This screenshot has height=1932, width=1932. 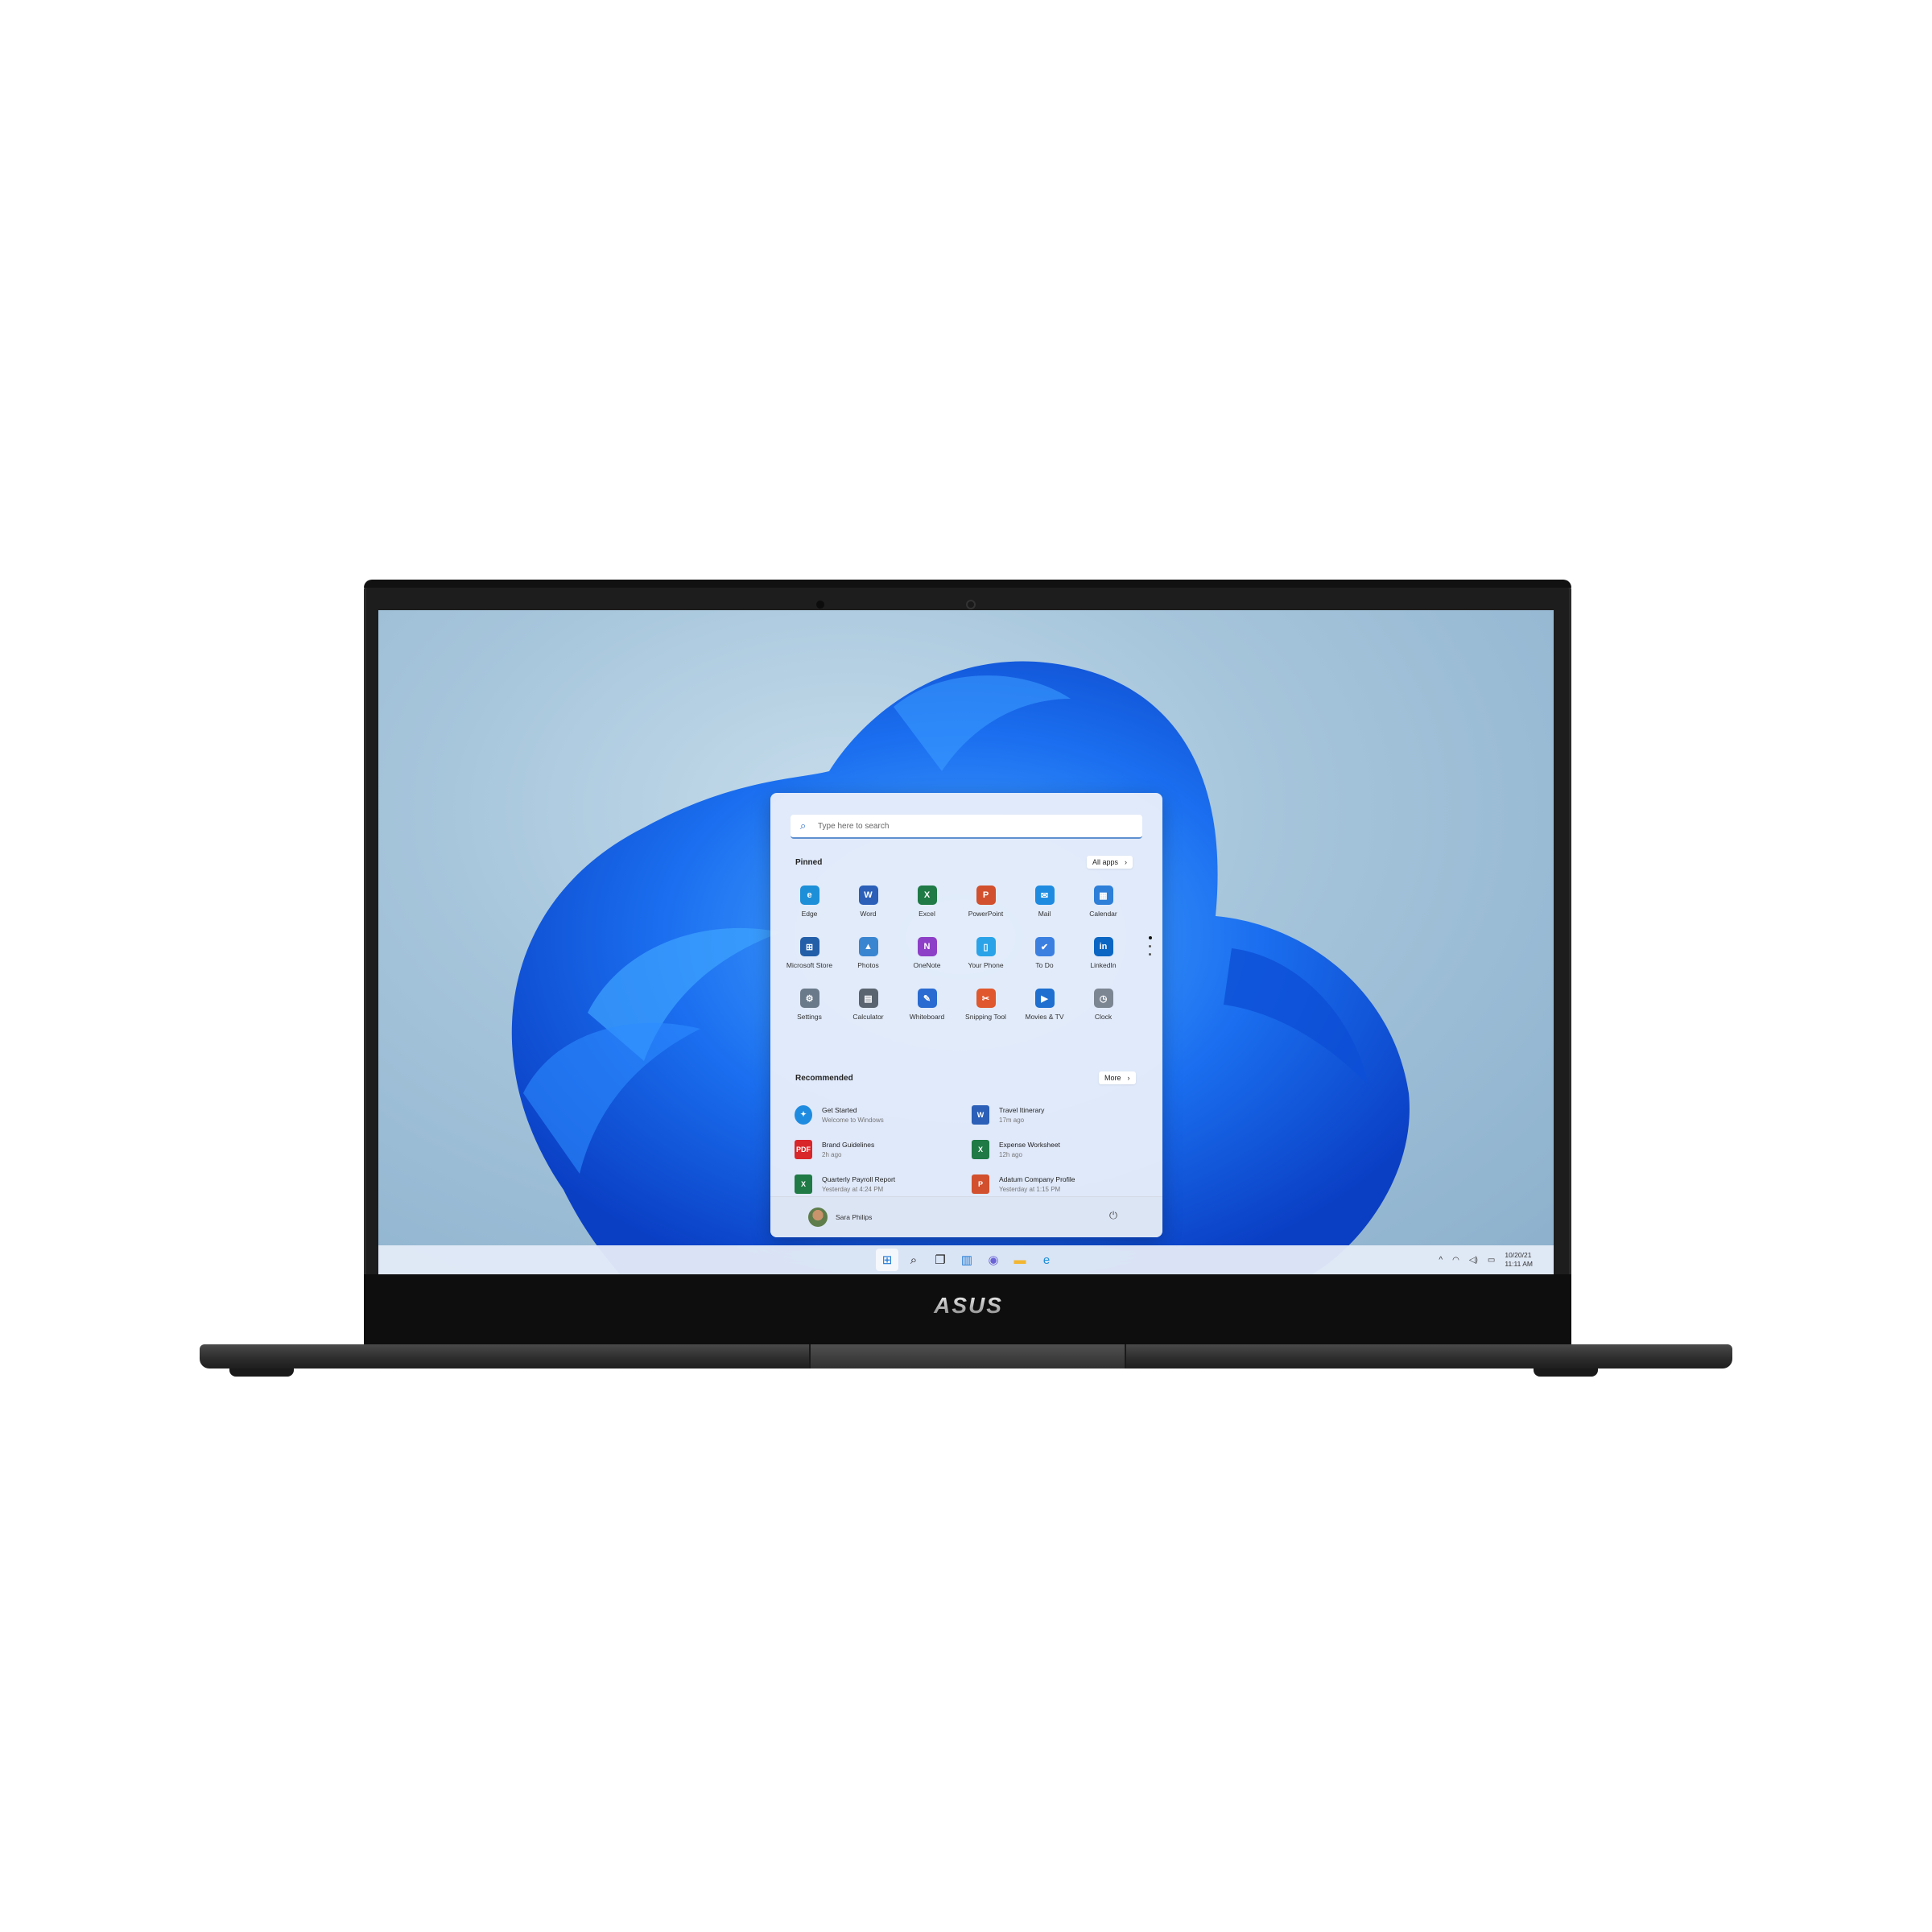 I want to click on all-apps-label: All apps, so click(x=1105, y=862).